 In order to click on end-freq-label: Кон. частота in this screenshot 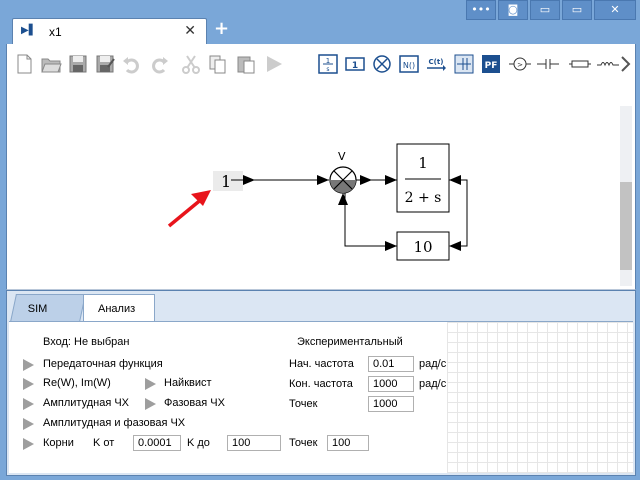, I will do `click(321, 384)`.